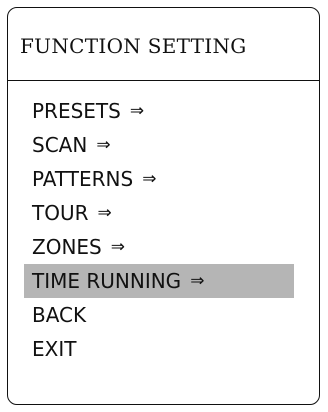 Image resolution: width=328 pixels, height=412 pixels. What do you see at coordinates (159, 179) in the screenshot?
I see `menu-item-patterns: PATTERNS ⇒` at bounding box center [159, 179].